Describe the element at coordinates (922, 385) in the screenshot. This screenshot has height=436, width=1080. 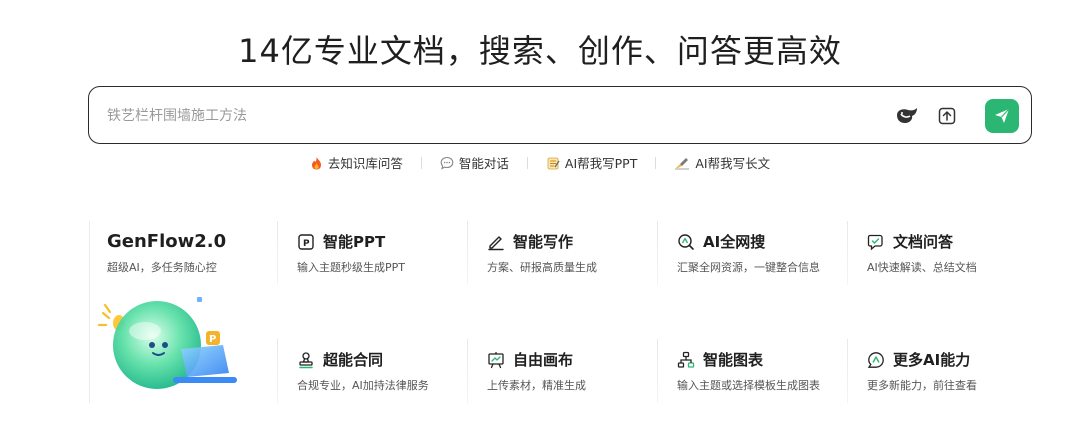
I see `card-desc: 更多新能力，前往查看` at that location.